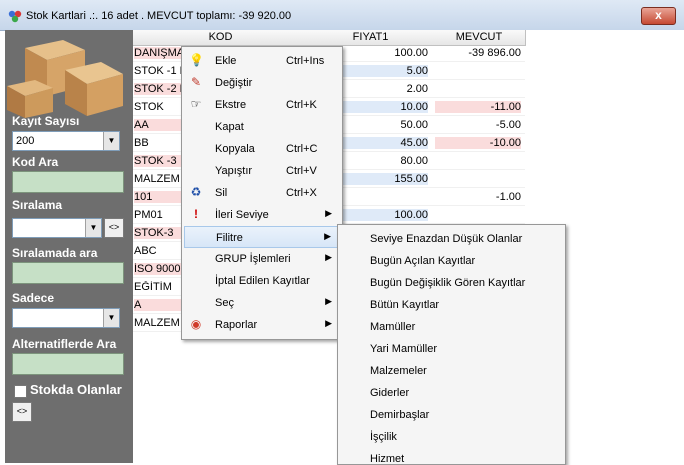 The width and height of the screenshot is (684, 465). I want to click on bulb-icon: 💡, so click(196, 60).